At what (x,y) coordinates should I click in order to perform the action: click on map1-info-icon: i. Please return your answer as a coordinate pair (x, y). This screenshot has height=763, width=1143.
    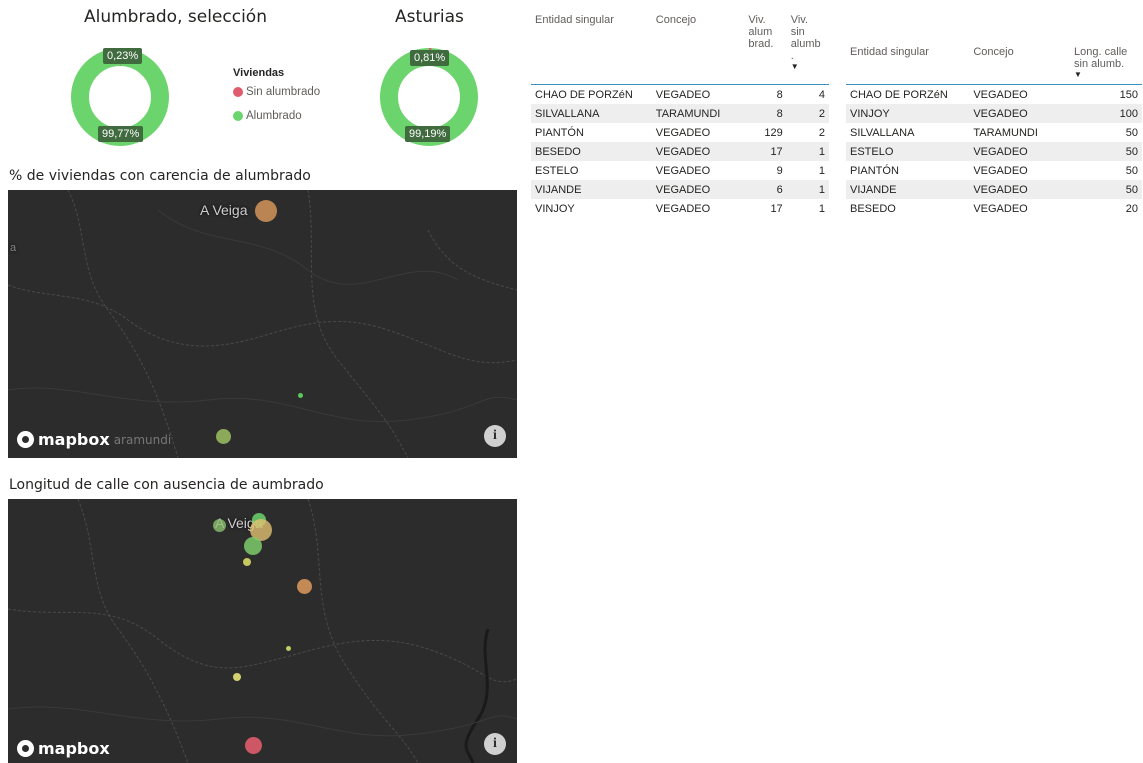
    Looking at the image, I should click on (495, 436).